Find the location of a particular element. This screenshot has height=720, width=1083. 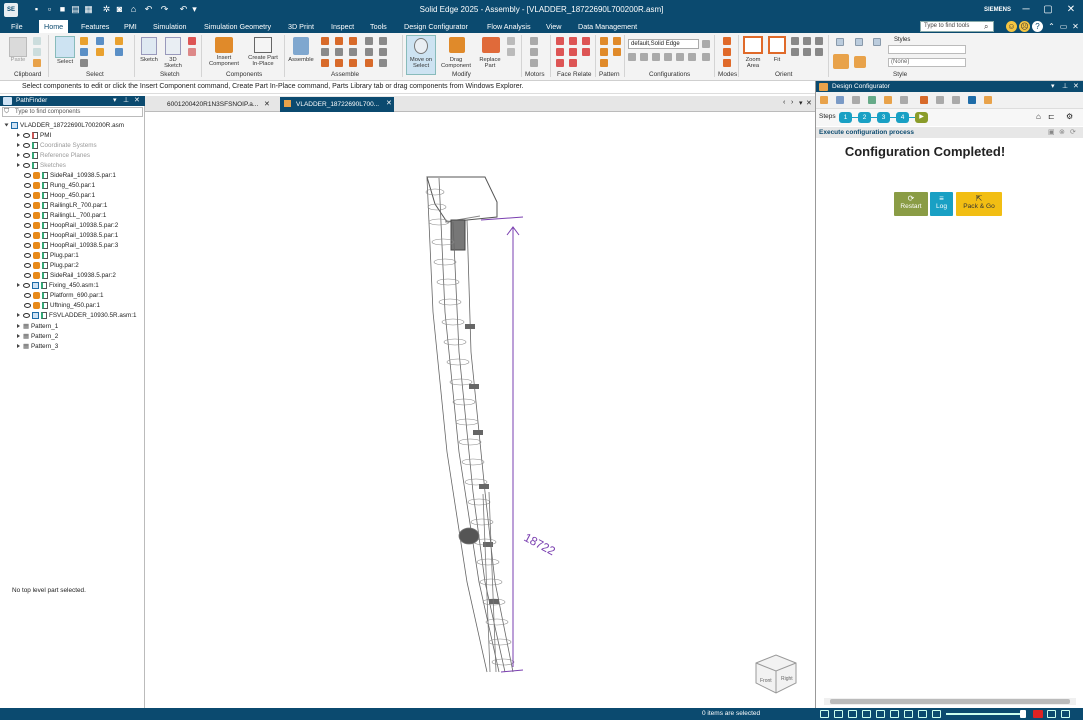

close-doc-icon: ✕ is located at coordinates (1075, 26).